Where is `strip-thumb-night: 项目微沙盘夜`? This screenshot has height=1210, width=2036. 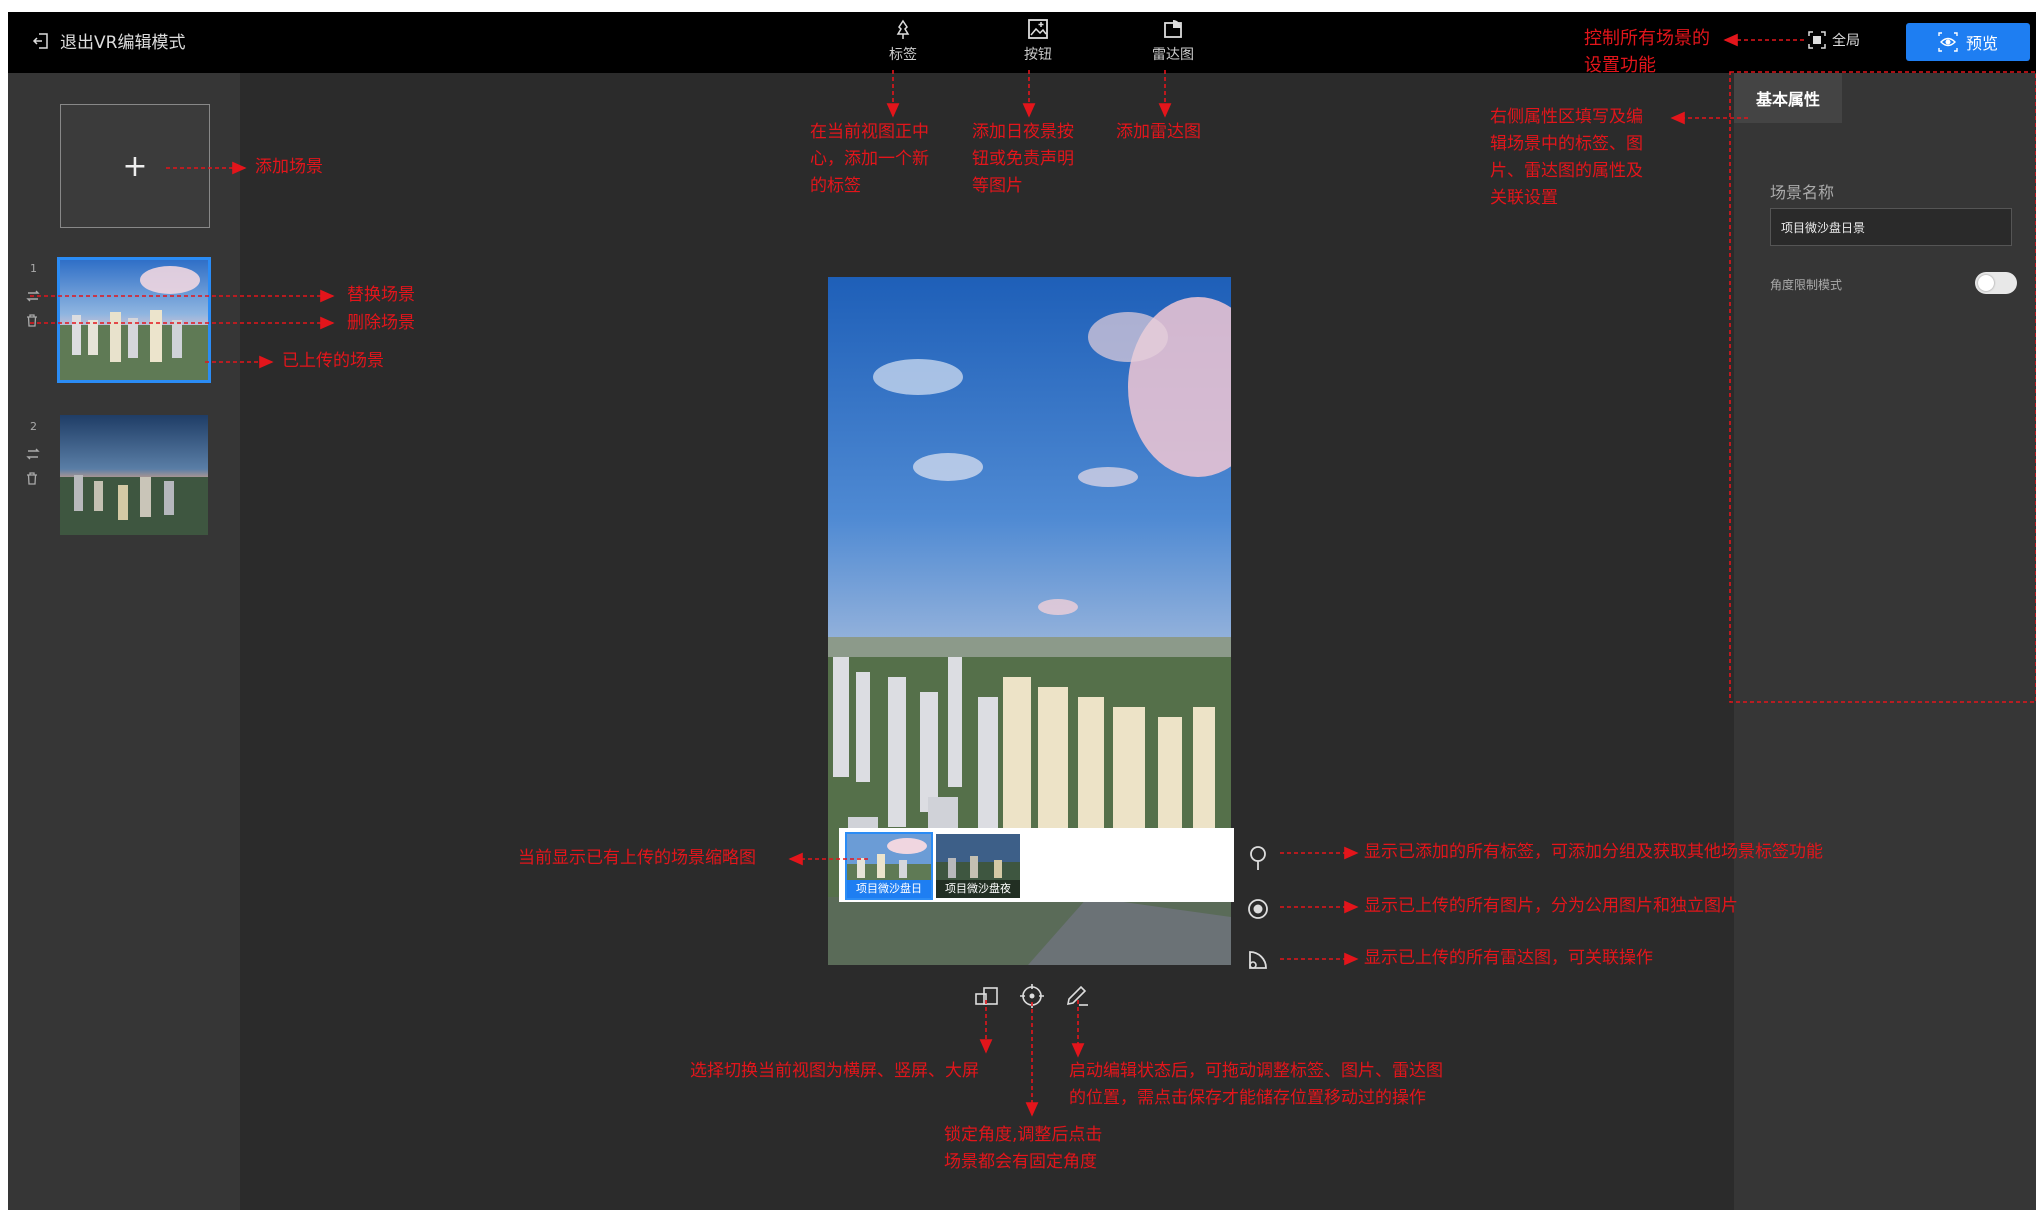 strip-thumb-night: 项目微沙盘夜 is located at coordinates (978, 866).